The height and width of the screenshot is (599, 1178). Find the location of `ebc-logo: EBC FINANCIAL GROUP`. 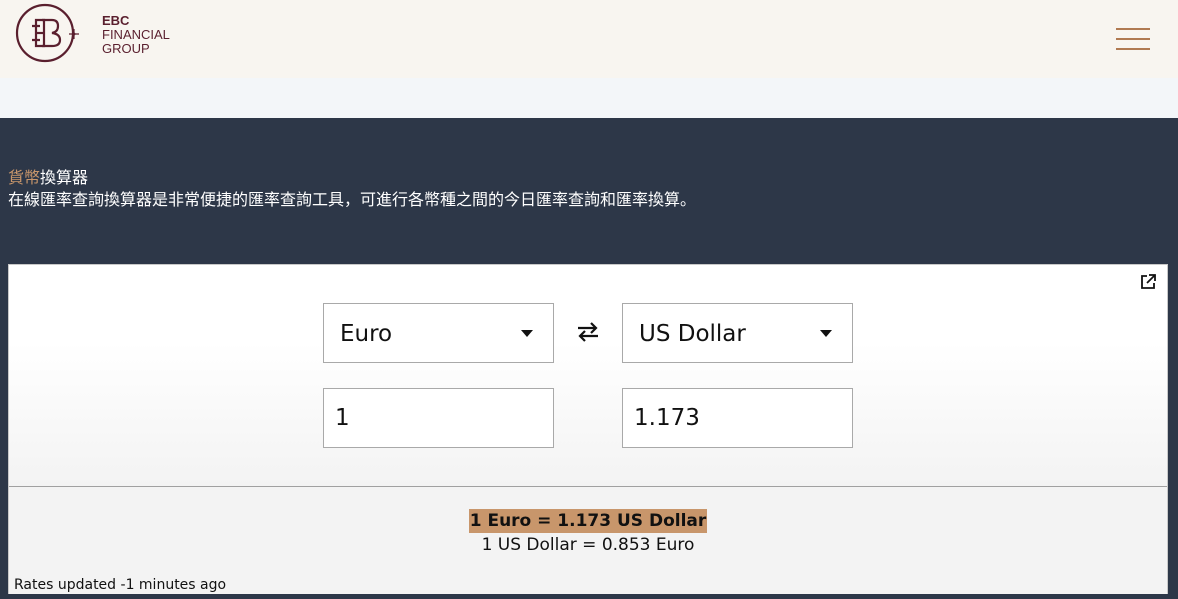

ebc-logo: EBC FINANCIAL GROUP is located at coordinates (94, 34).